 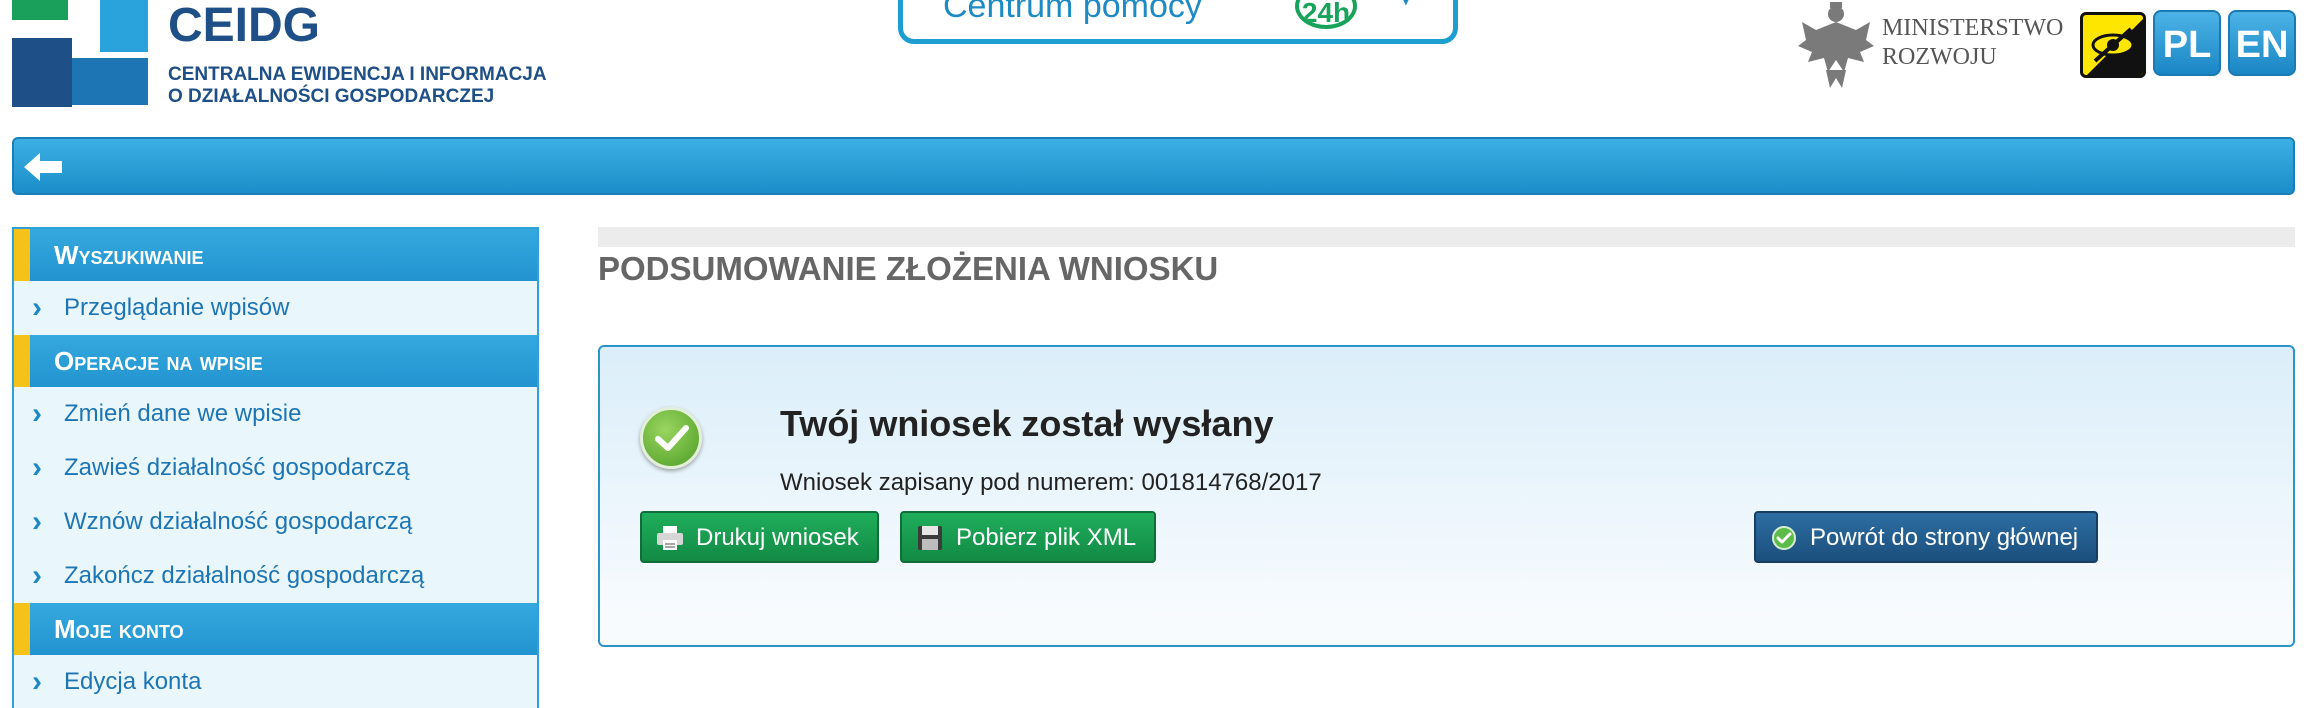 I want to click on sidebar-item-label: Edycja konta, so click(x=133, y=681).